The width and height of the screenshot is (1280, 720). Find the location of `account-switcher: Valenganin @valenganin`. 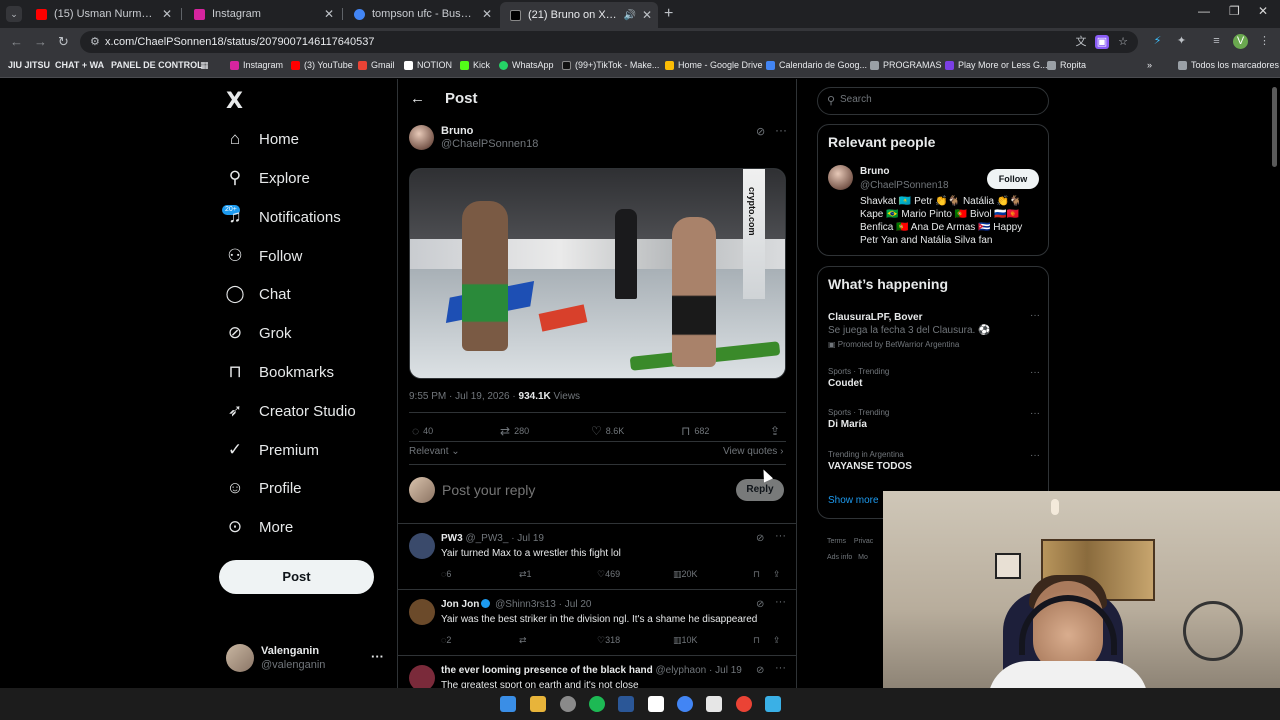

account-switcher: Valenganin @valenganin is located at coordinates (275, 658).